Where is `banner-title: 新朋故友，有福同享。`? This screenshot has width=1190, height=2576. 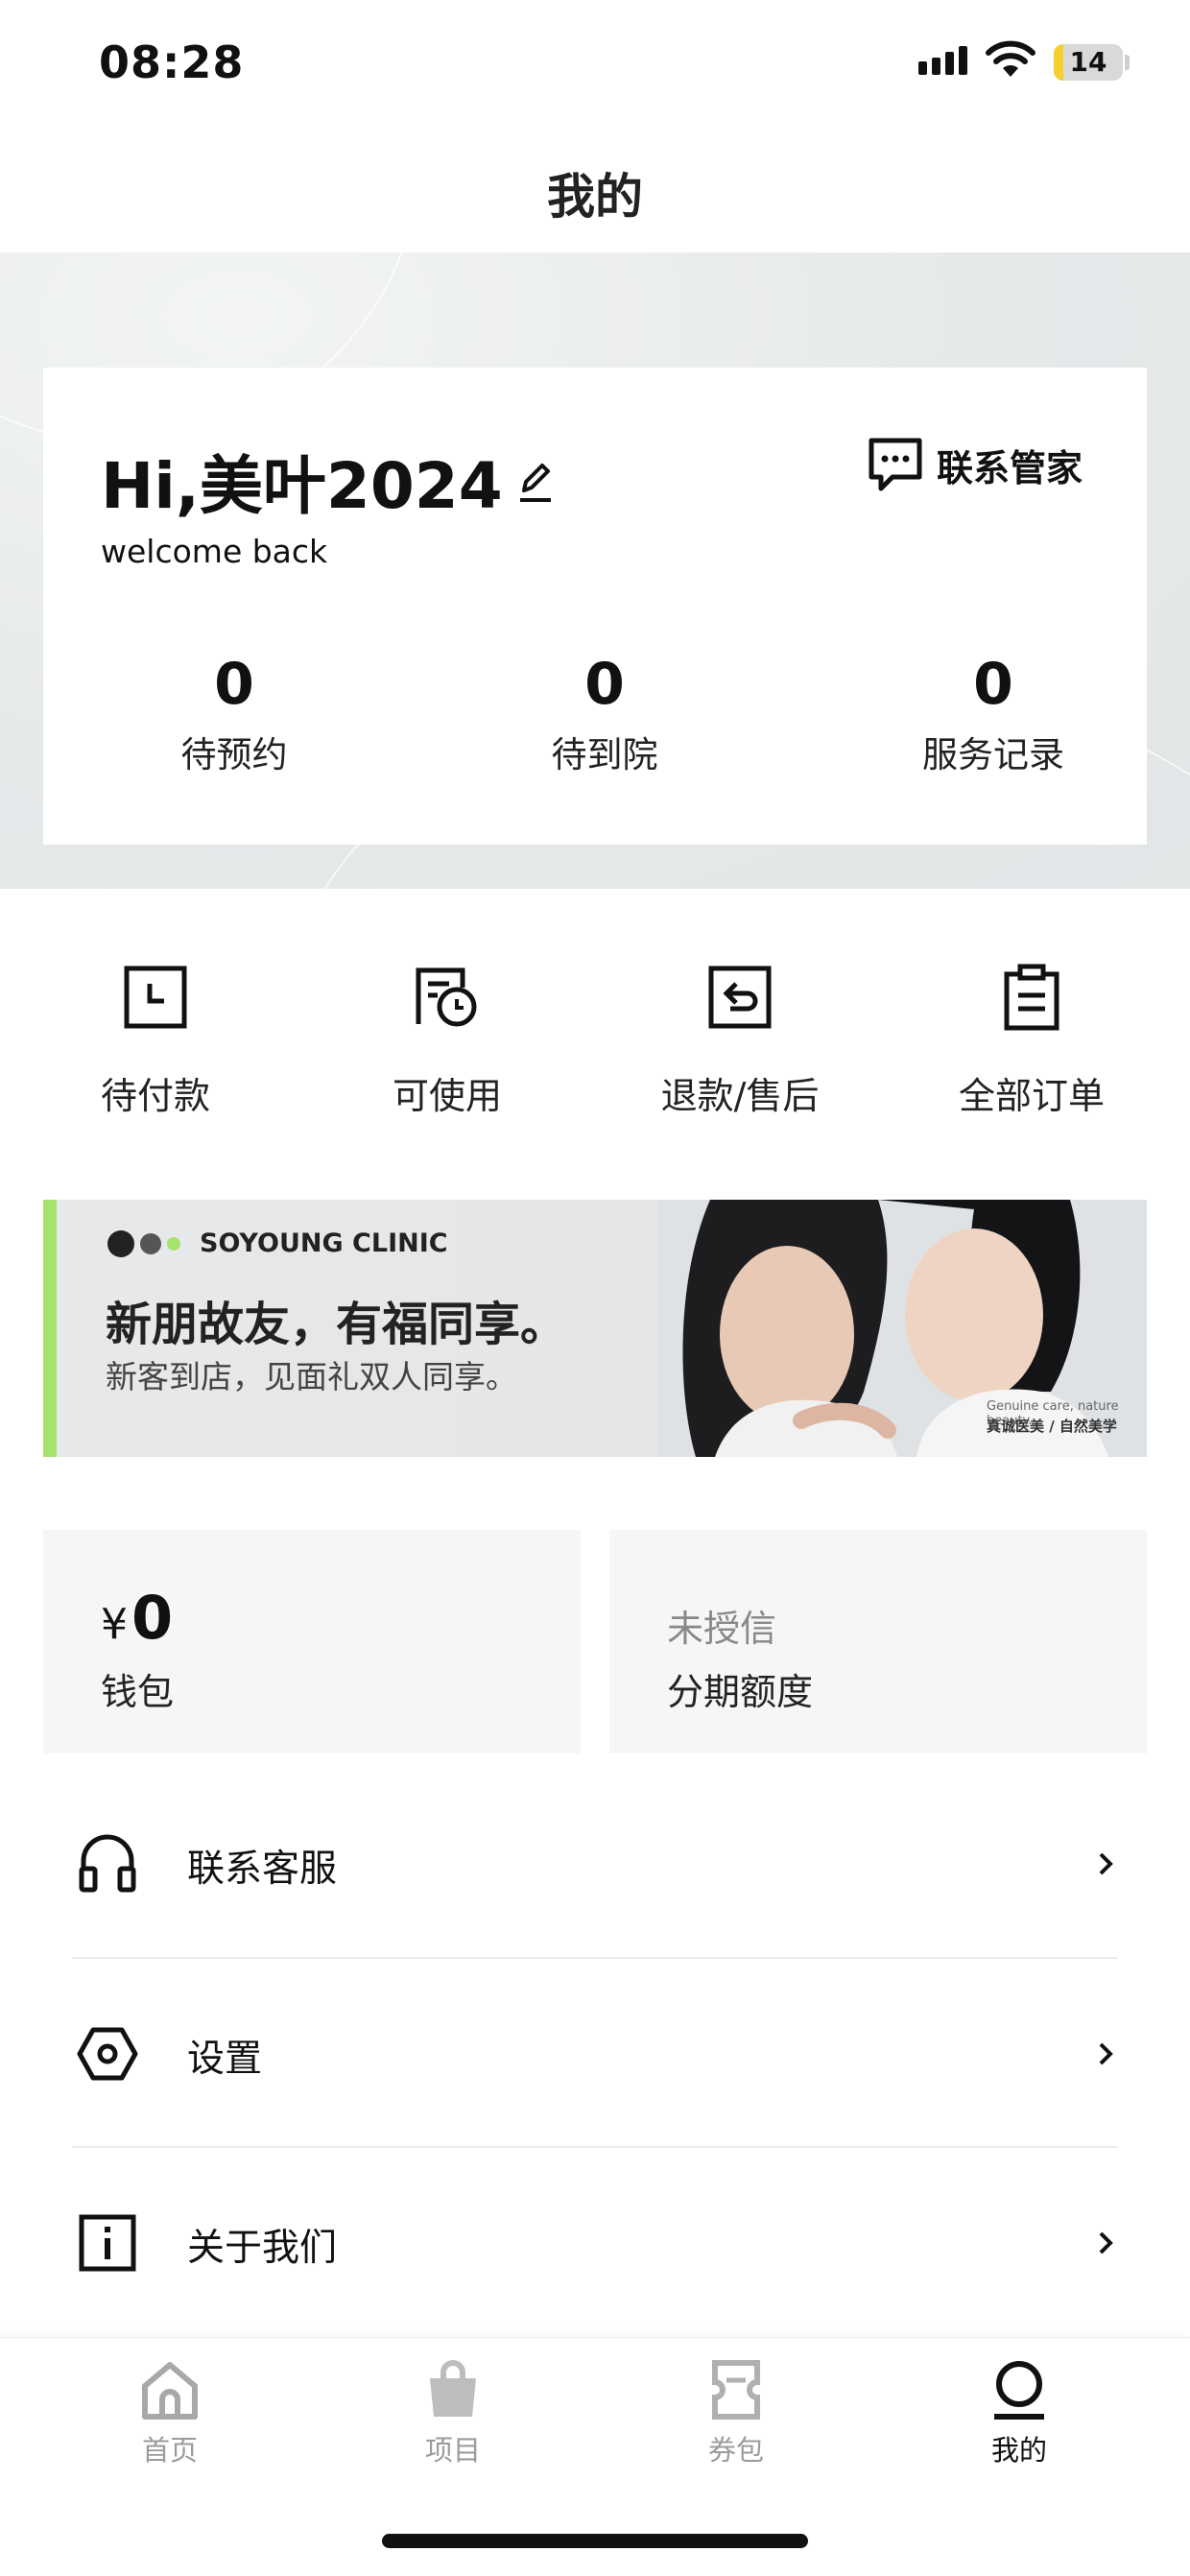
banner-title: 新朋故友，有福同享。 is located at coordinates (336, 1324).